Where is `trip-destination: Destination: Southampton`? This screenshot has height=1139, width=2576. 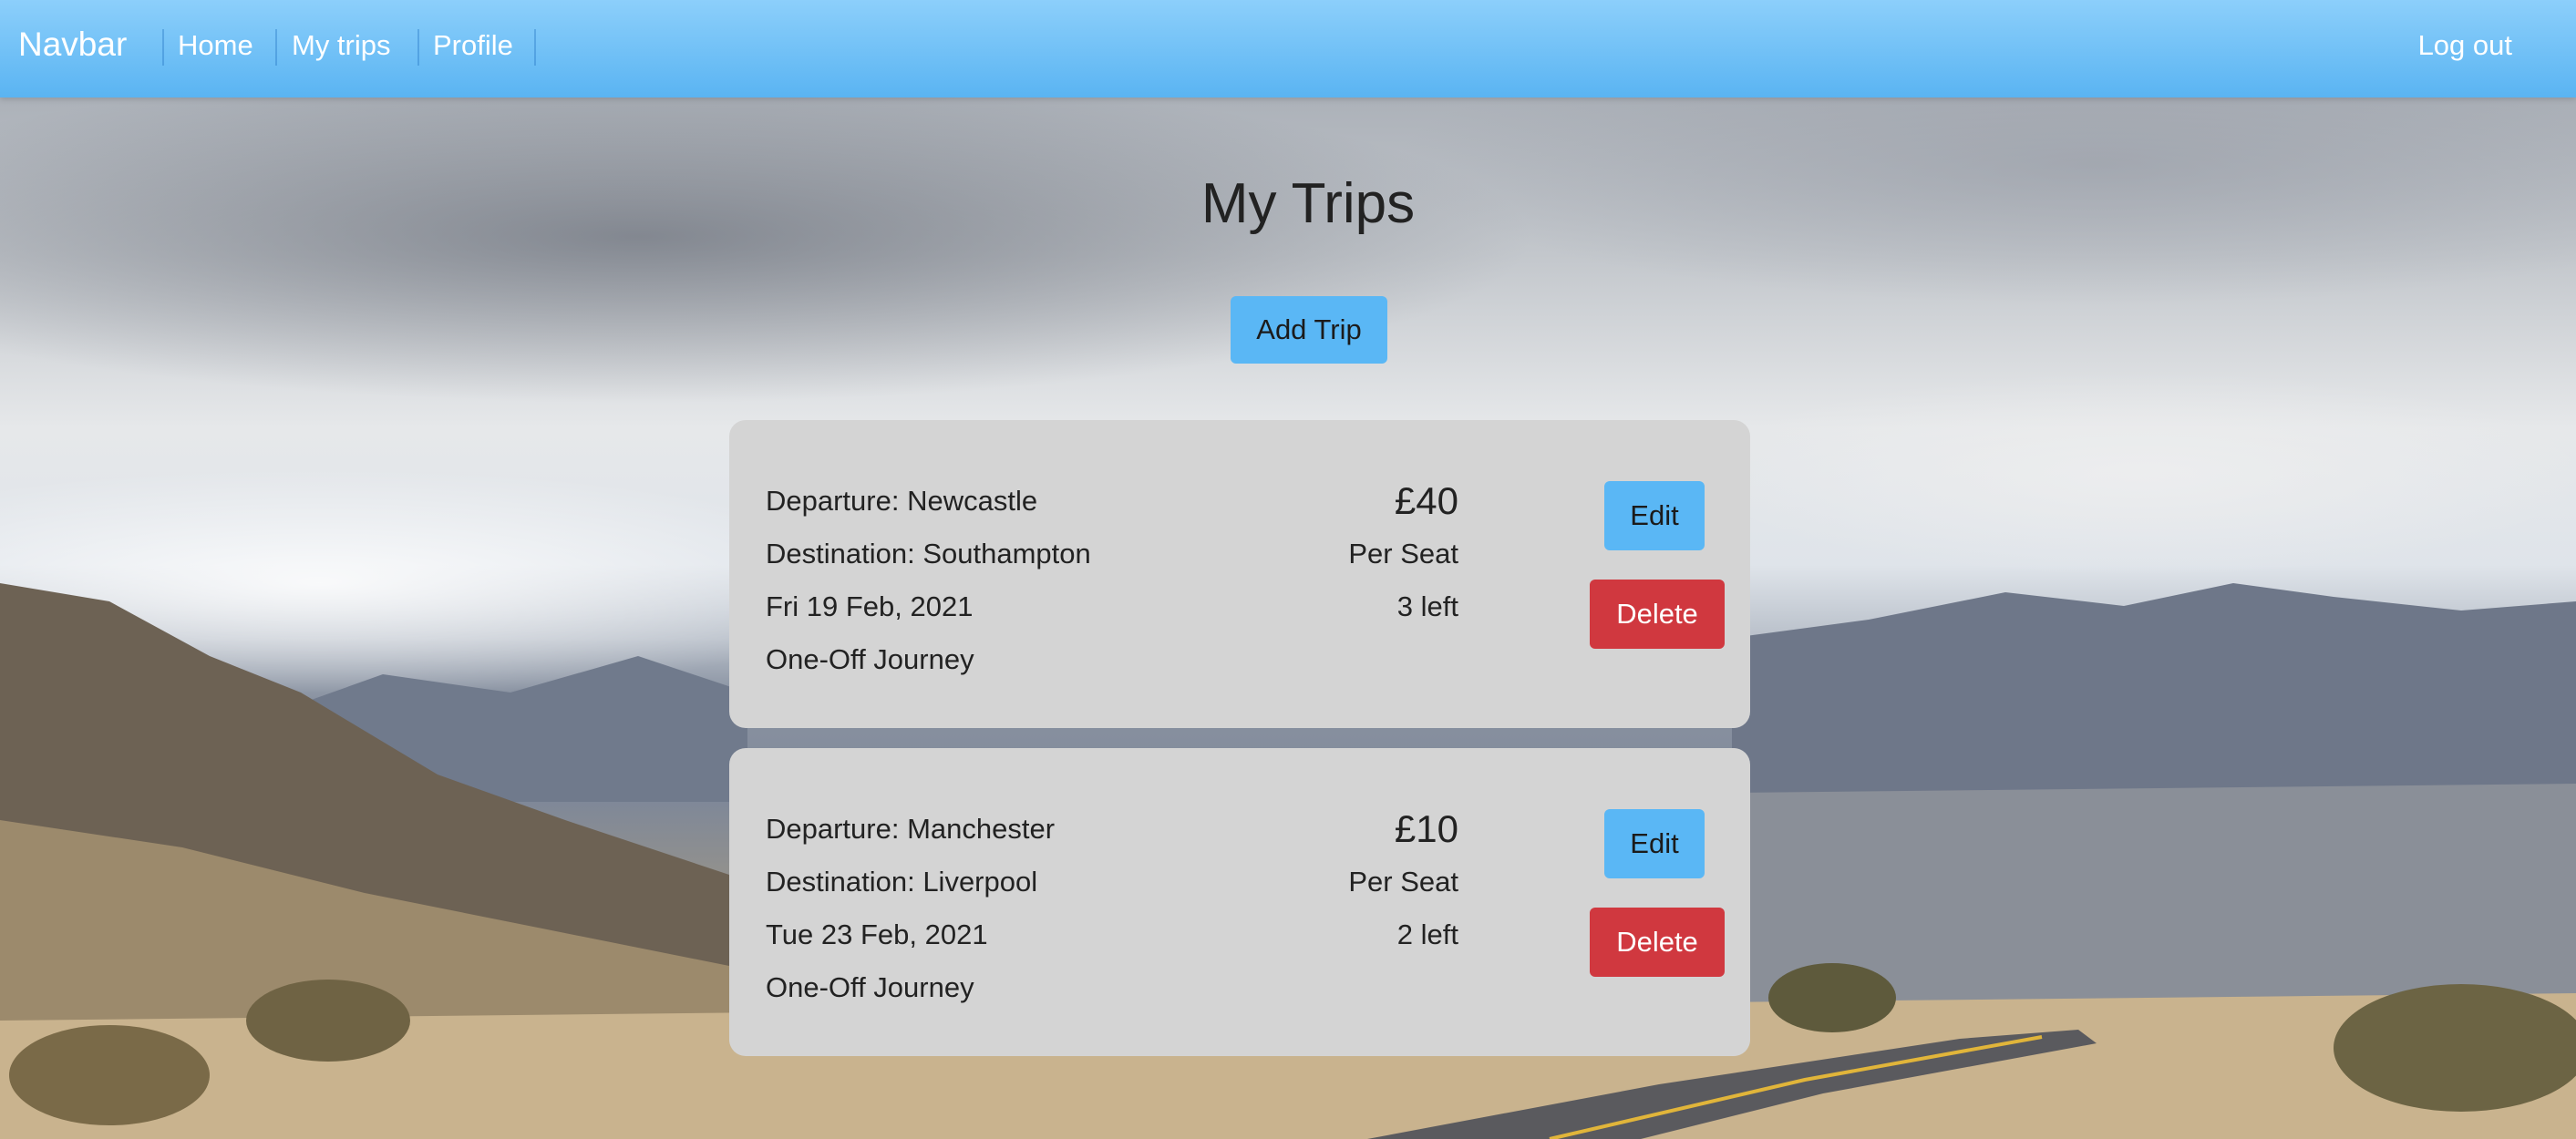
trip-destination: Destination: Southampton is located at coordinates (928, 554).